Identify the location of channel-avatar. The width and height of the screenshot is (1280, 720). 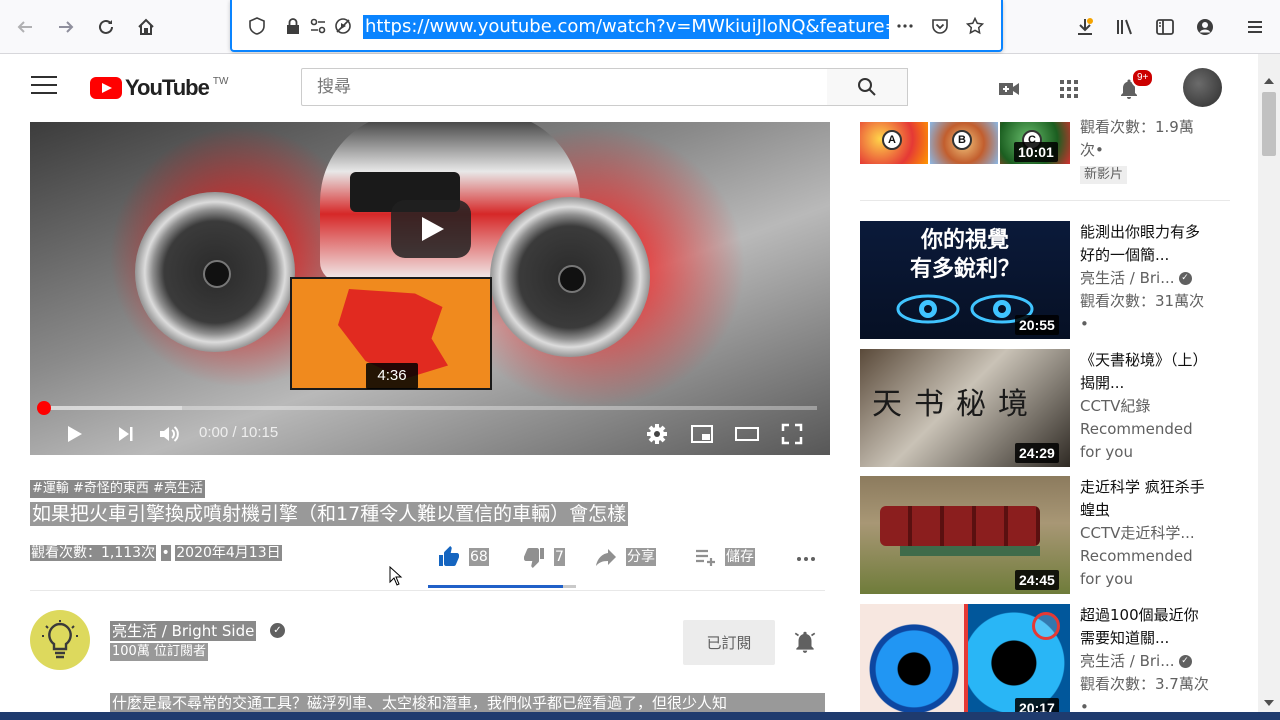
(60, 640).